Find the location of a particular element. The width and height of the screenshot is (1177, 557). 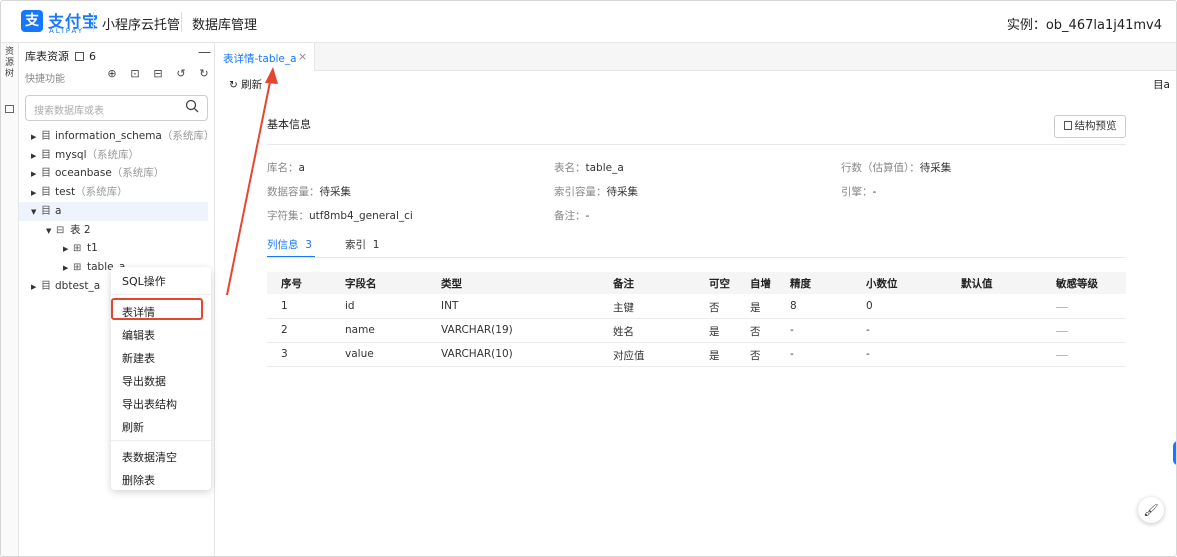

basic-info-title: 基本信息 is located at coordinates (289, 124).